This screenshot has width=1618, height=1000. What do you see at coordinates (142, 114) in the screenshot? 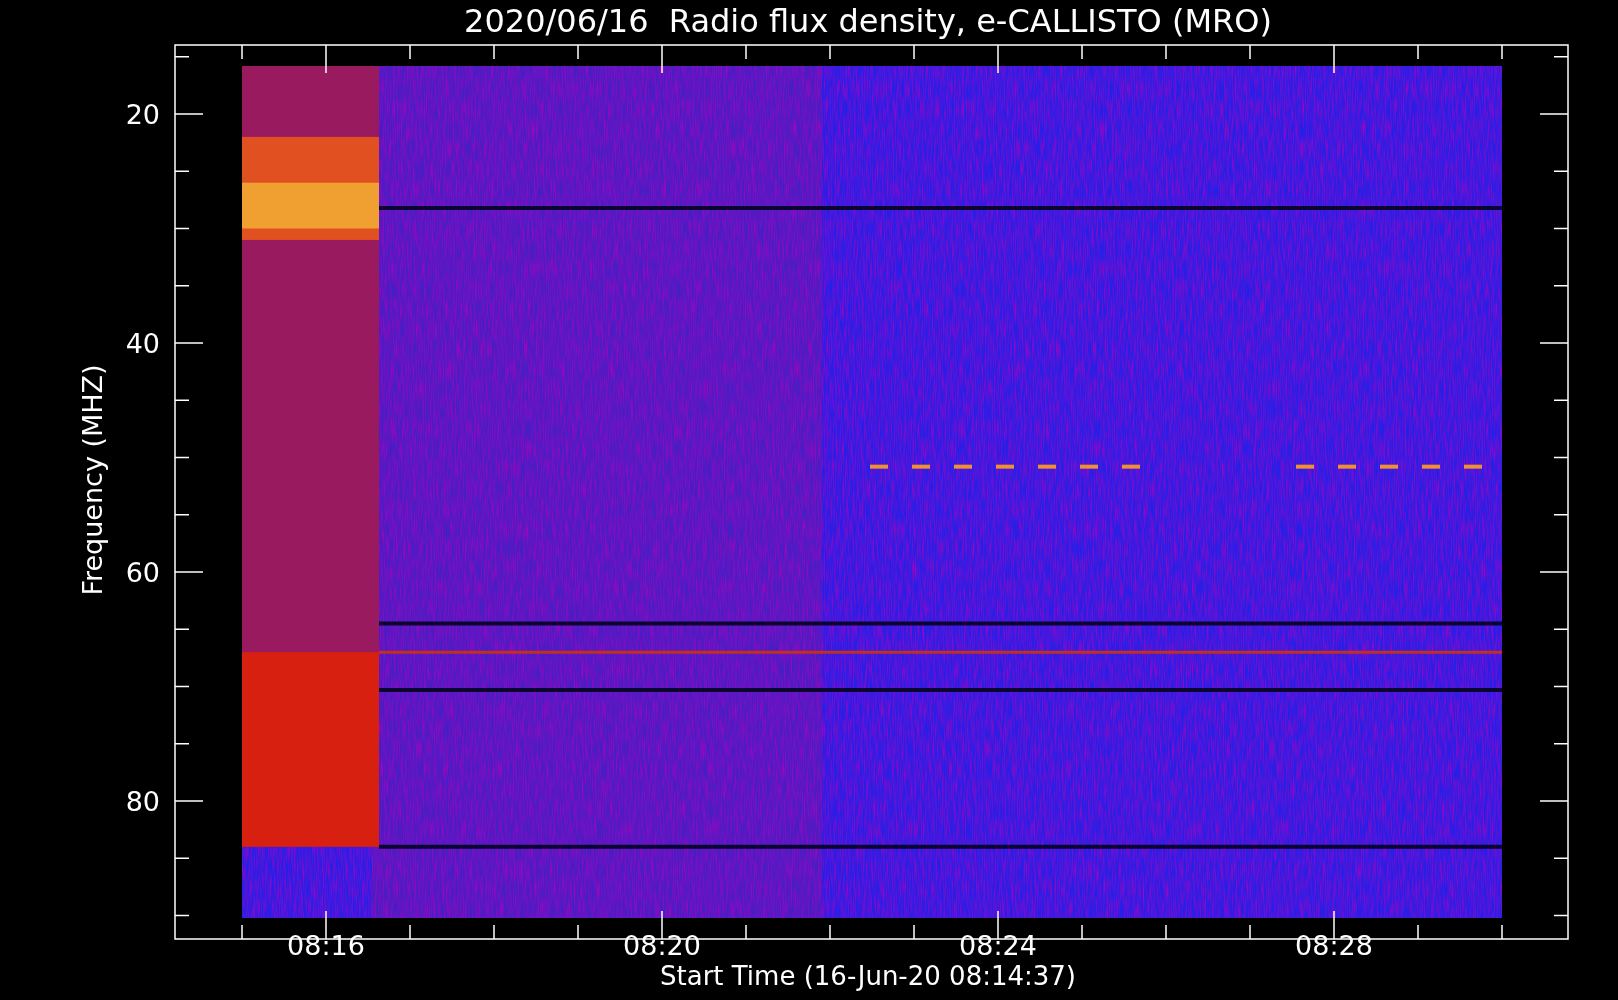
I see `y-tick-label: 20` at bounding box center [142, 114].